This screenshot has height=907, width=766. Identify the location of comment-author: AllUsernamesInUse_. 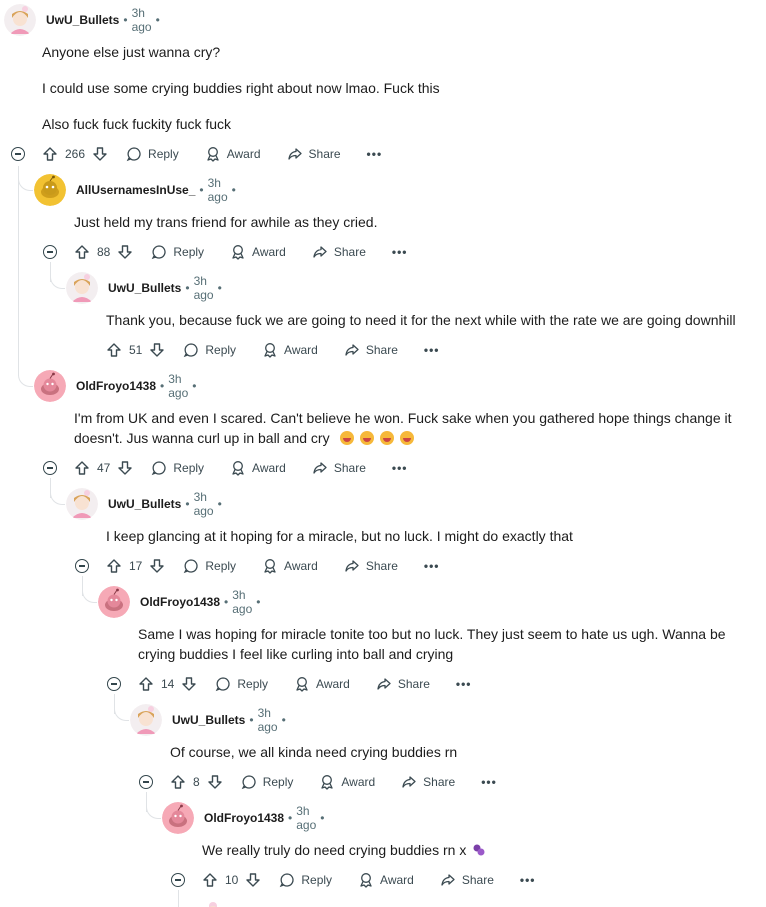
(135, 190).